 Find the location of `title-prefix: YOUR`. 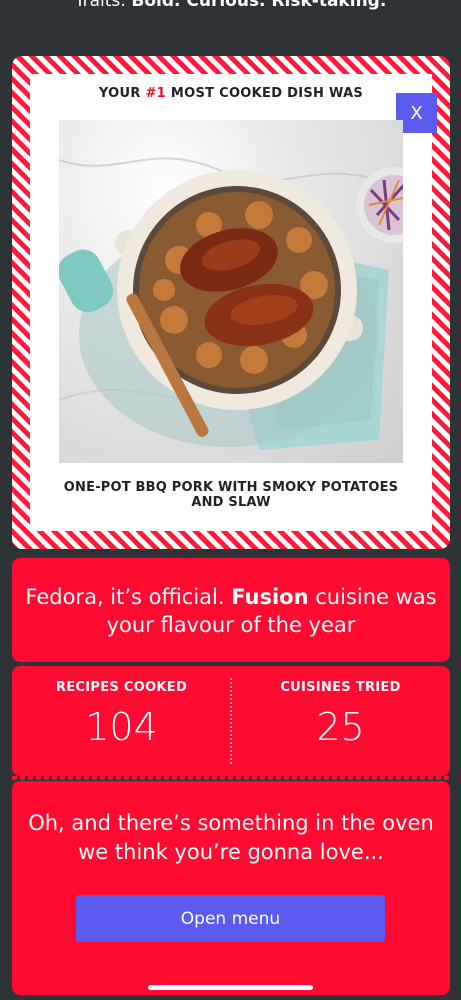

title-prefix: YOUR is located at coordinates (122, 93).